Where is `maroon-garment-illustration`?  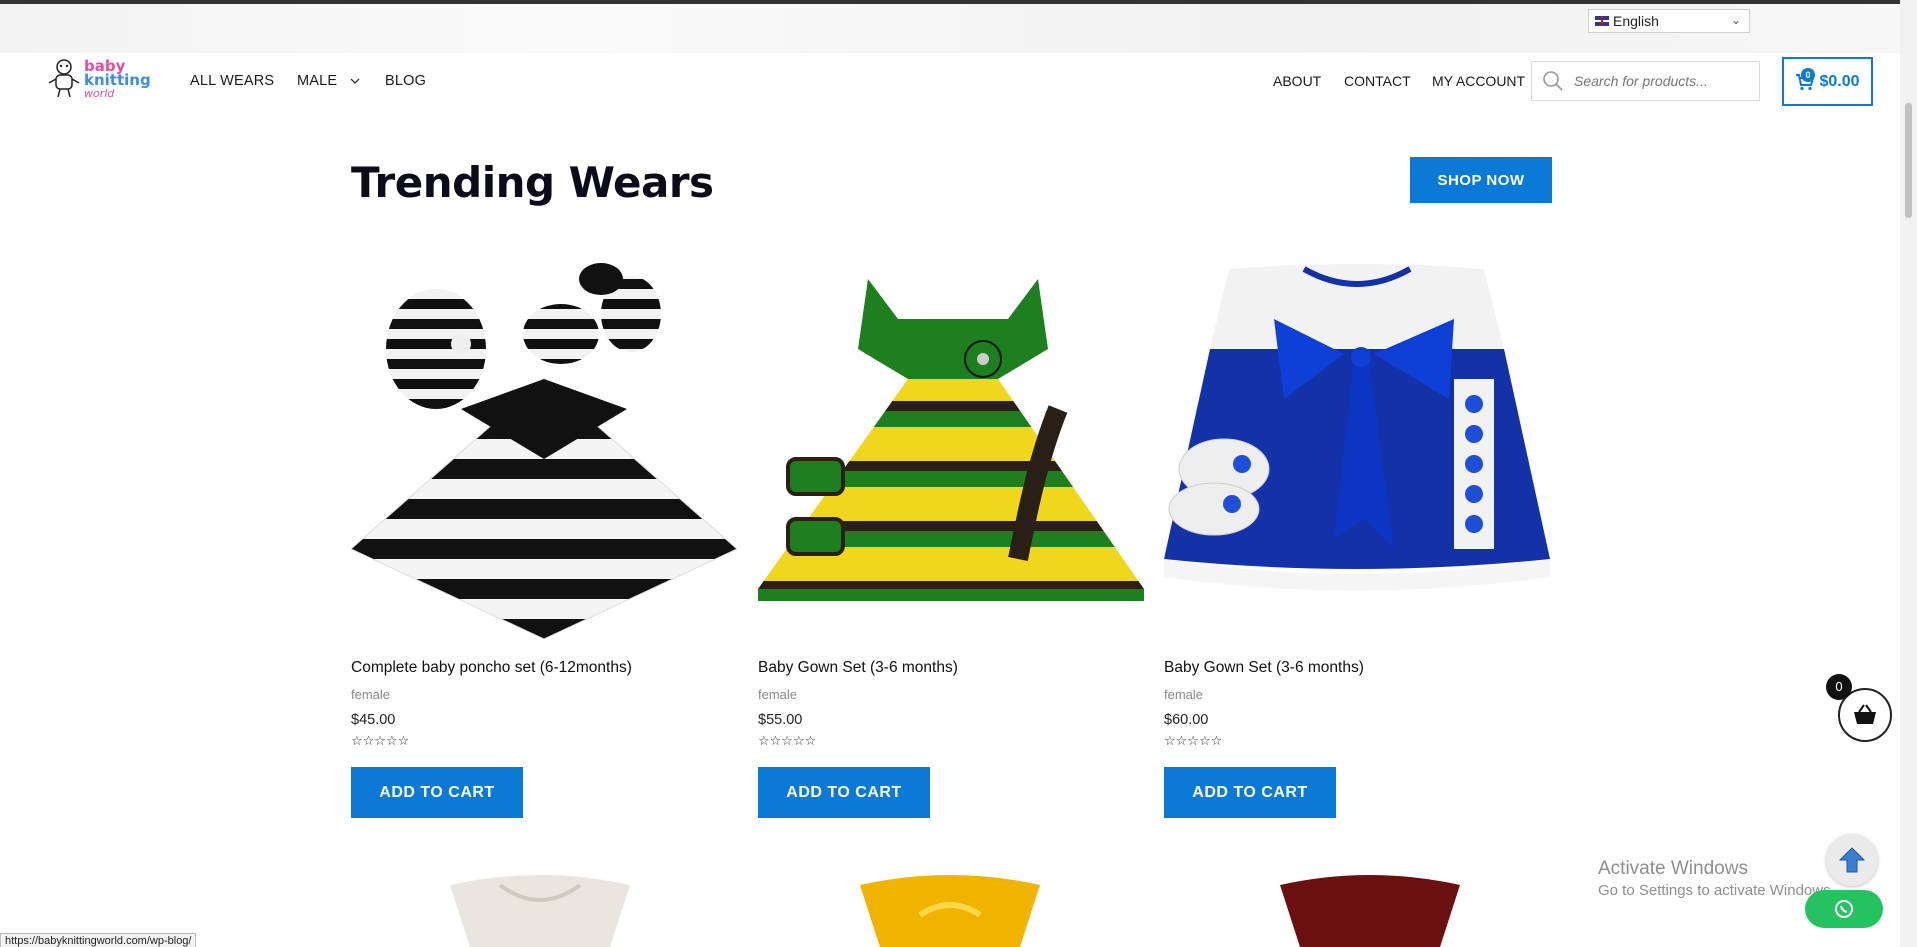
maroon-garment-illustration is located at coordinates (1370, 911).